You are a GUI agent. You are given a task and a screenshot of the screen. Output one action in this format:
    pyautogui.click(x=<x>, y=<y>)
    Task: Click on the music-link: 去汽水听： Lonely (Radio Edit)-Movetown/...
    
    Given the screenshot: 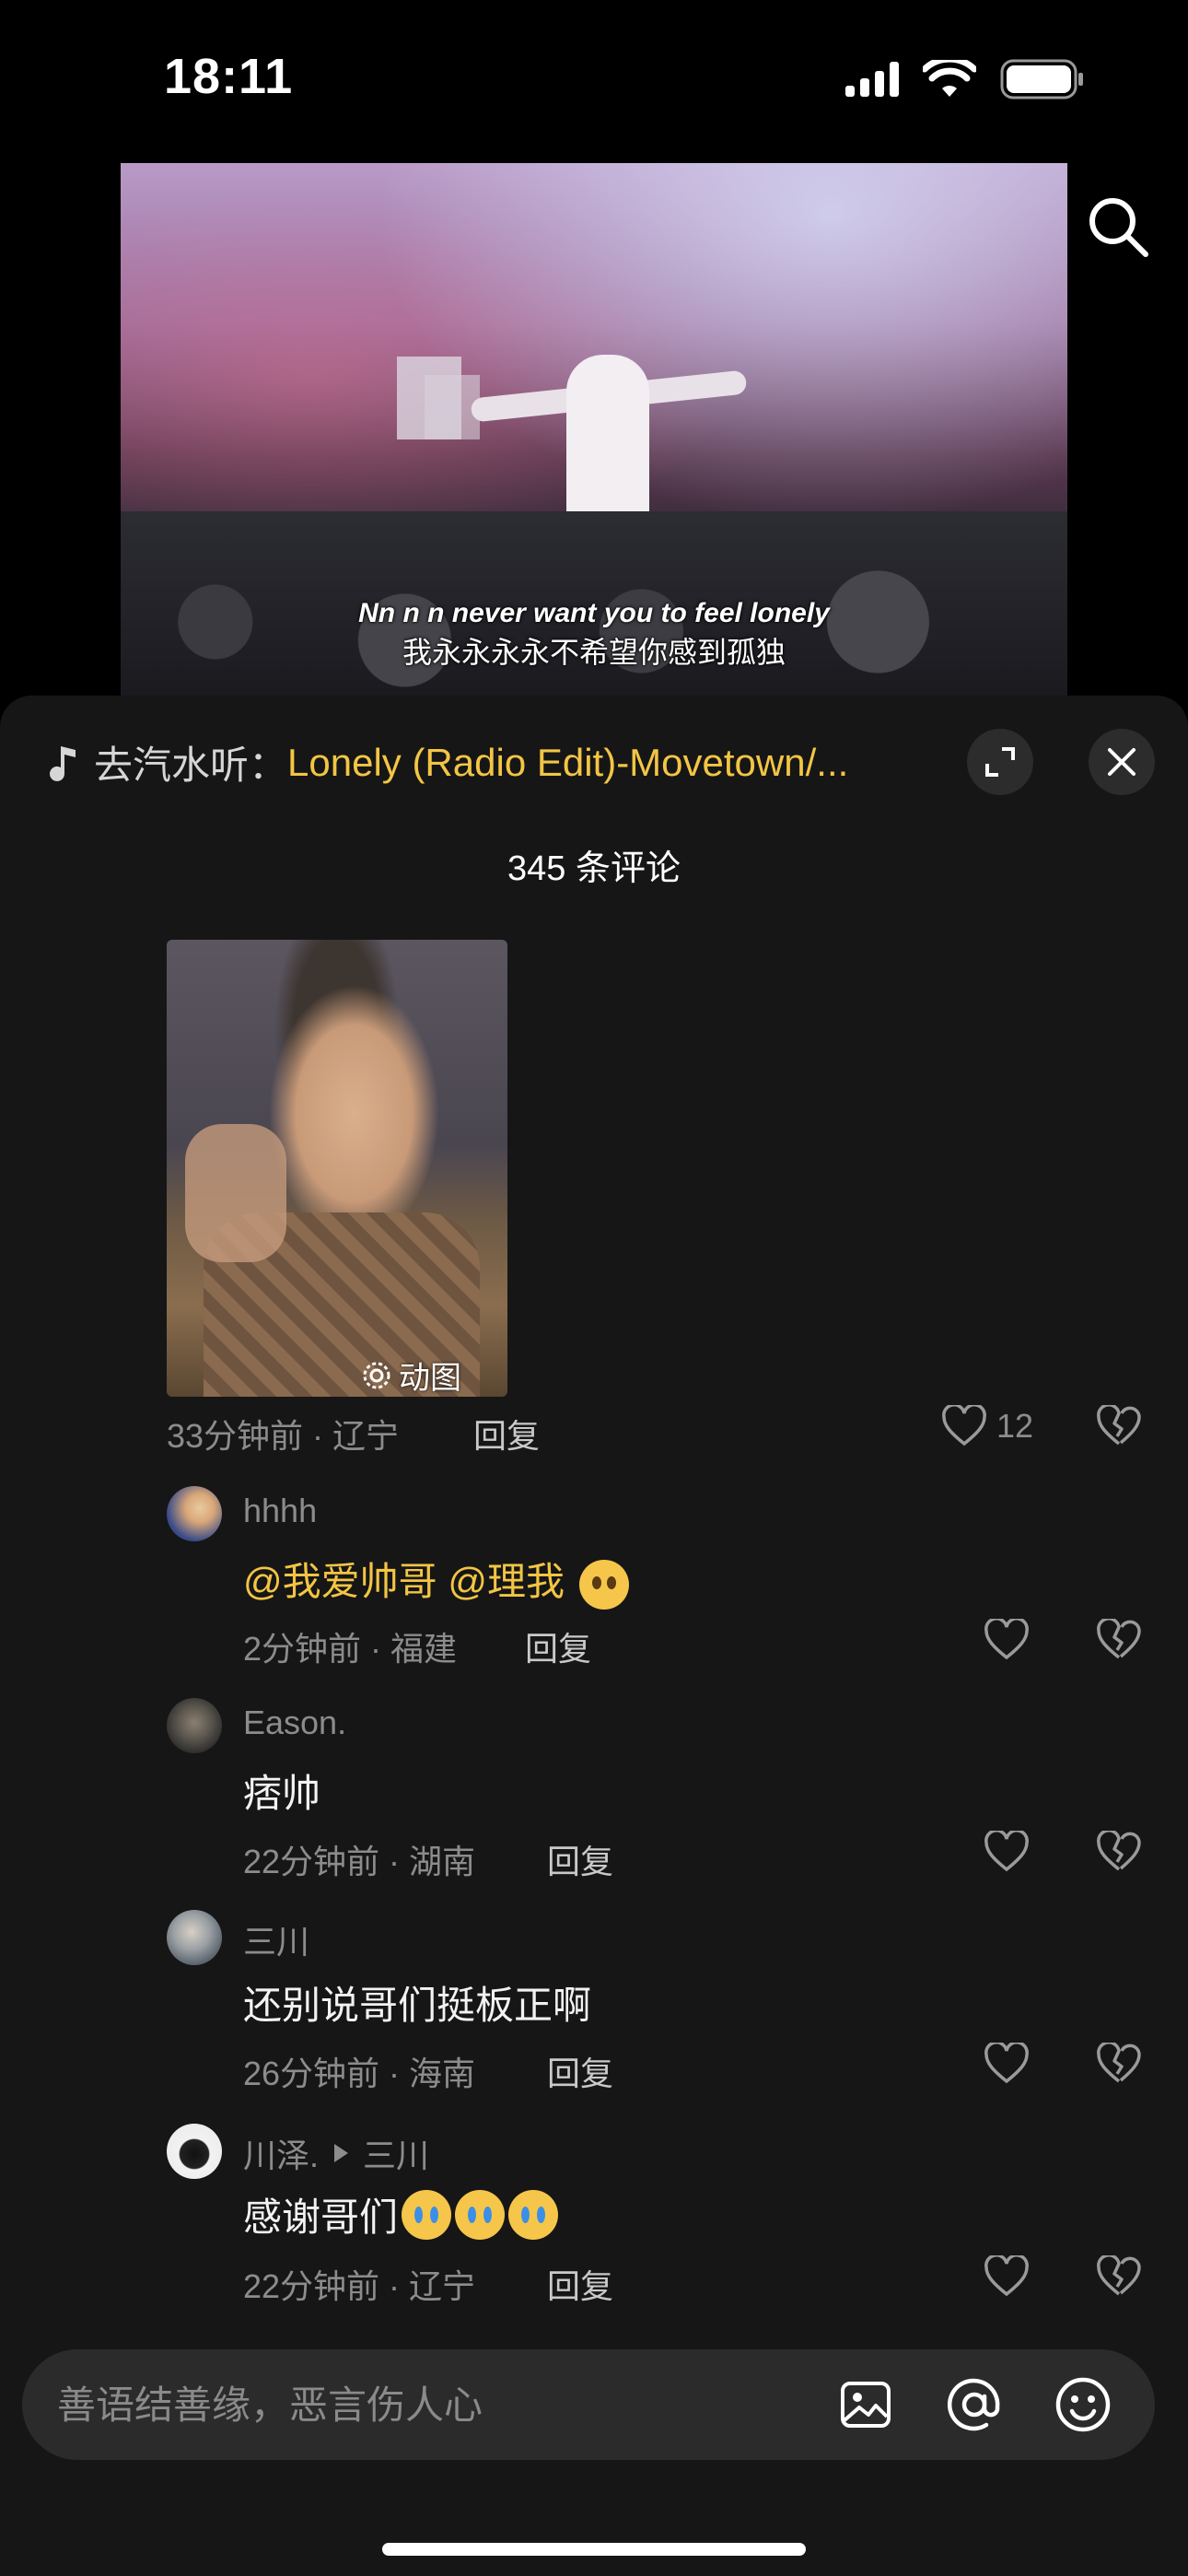 What is the action you would take?
    pyautogui.click(x=448, y=762)
    